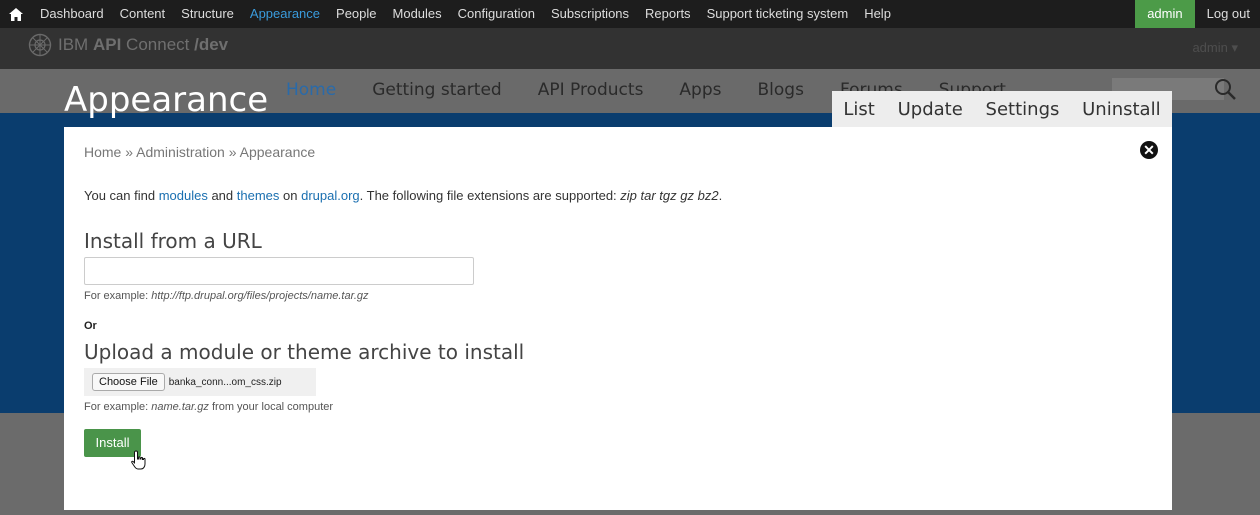 This screenshot has height=515, width=1260. What do you see at coordinates (90, 326) in the screenshot?
I see `or-label: Or` at bounding box center [90, 326].